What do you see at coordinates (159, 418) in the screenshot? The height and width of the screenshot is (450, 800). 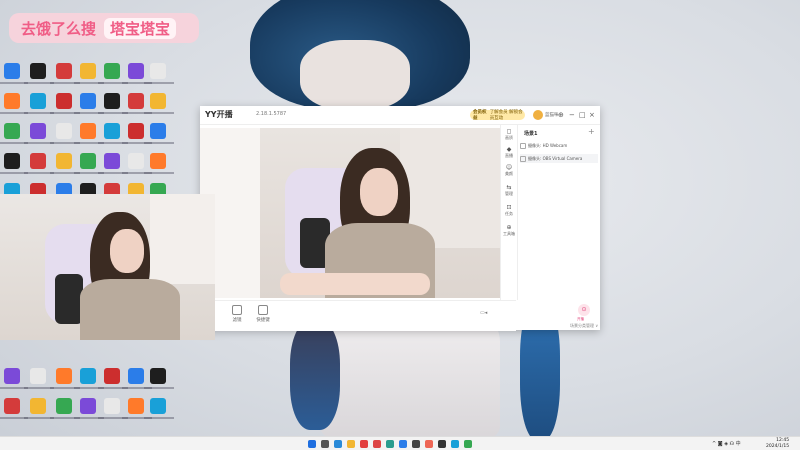 I see `desktop-icon-label` at bounding box center [159, 418].